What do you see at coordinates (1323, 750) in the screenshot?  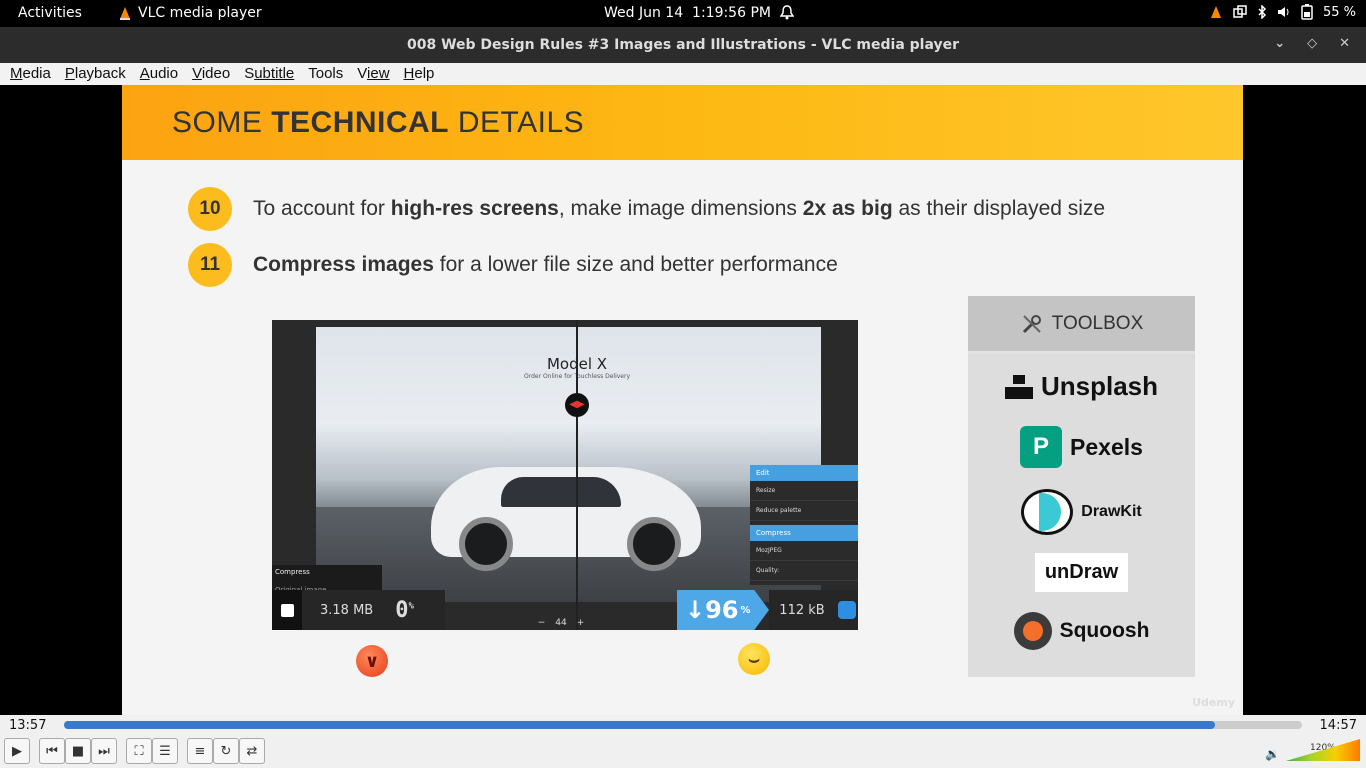 I see `volume-slider: 120%` at bounding box center [1323, 750].